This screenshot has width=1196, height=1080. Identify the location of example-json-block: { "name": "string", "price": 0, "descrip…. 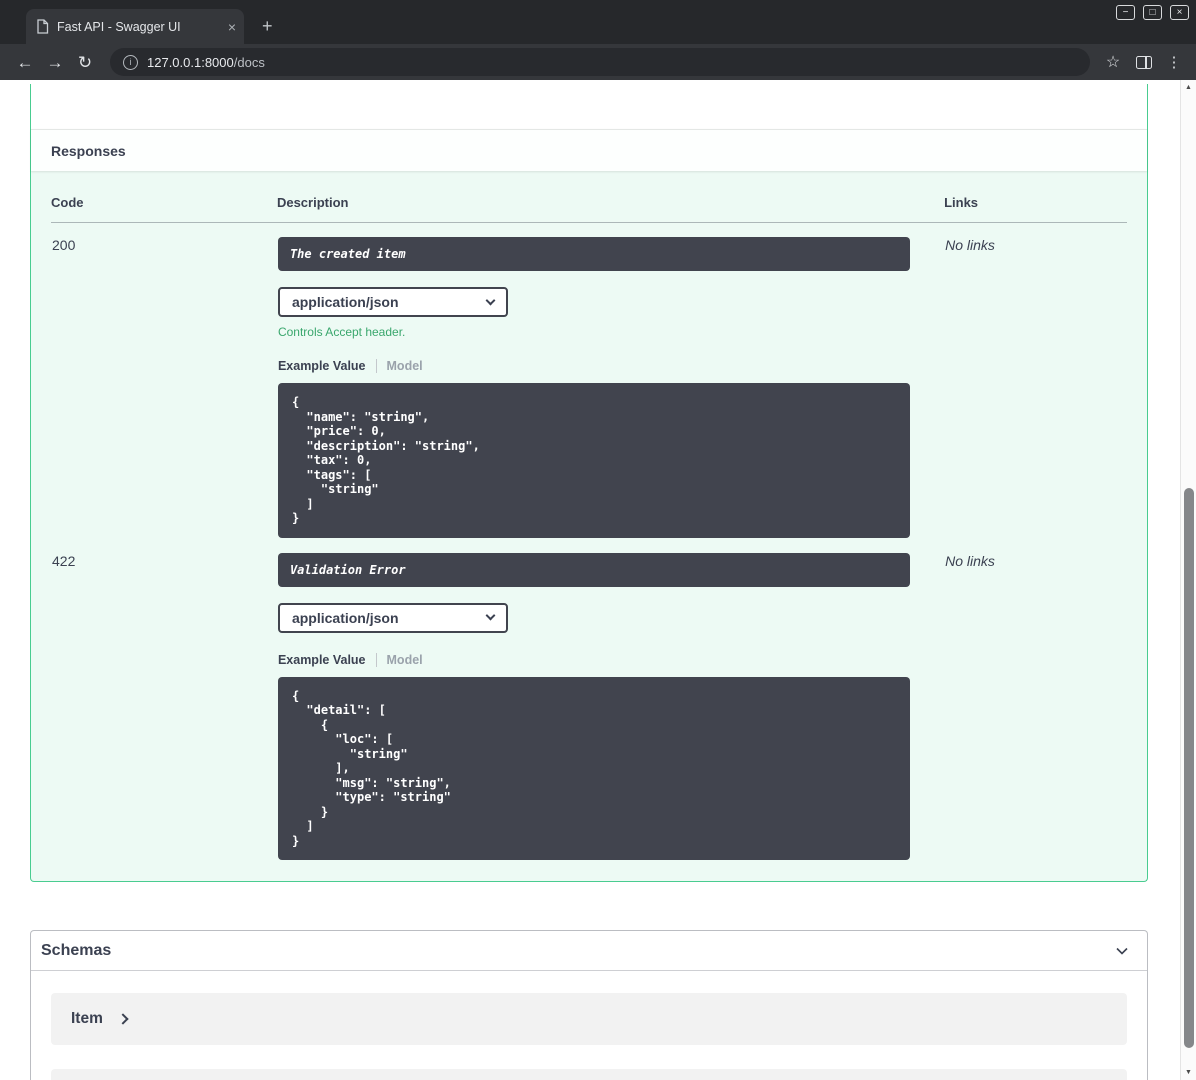
(593, 460).